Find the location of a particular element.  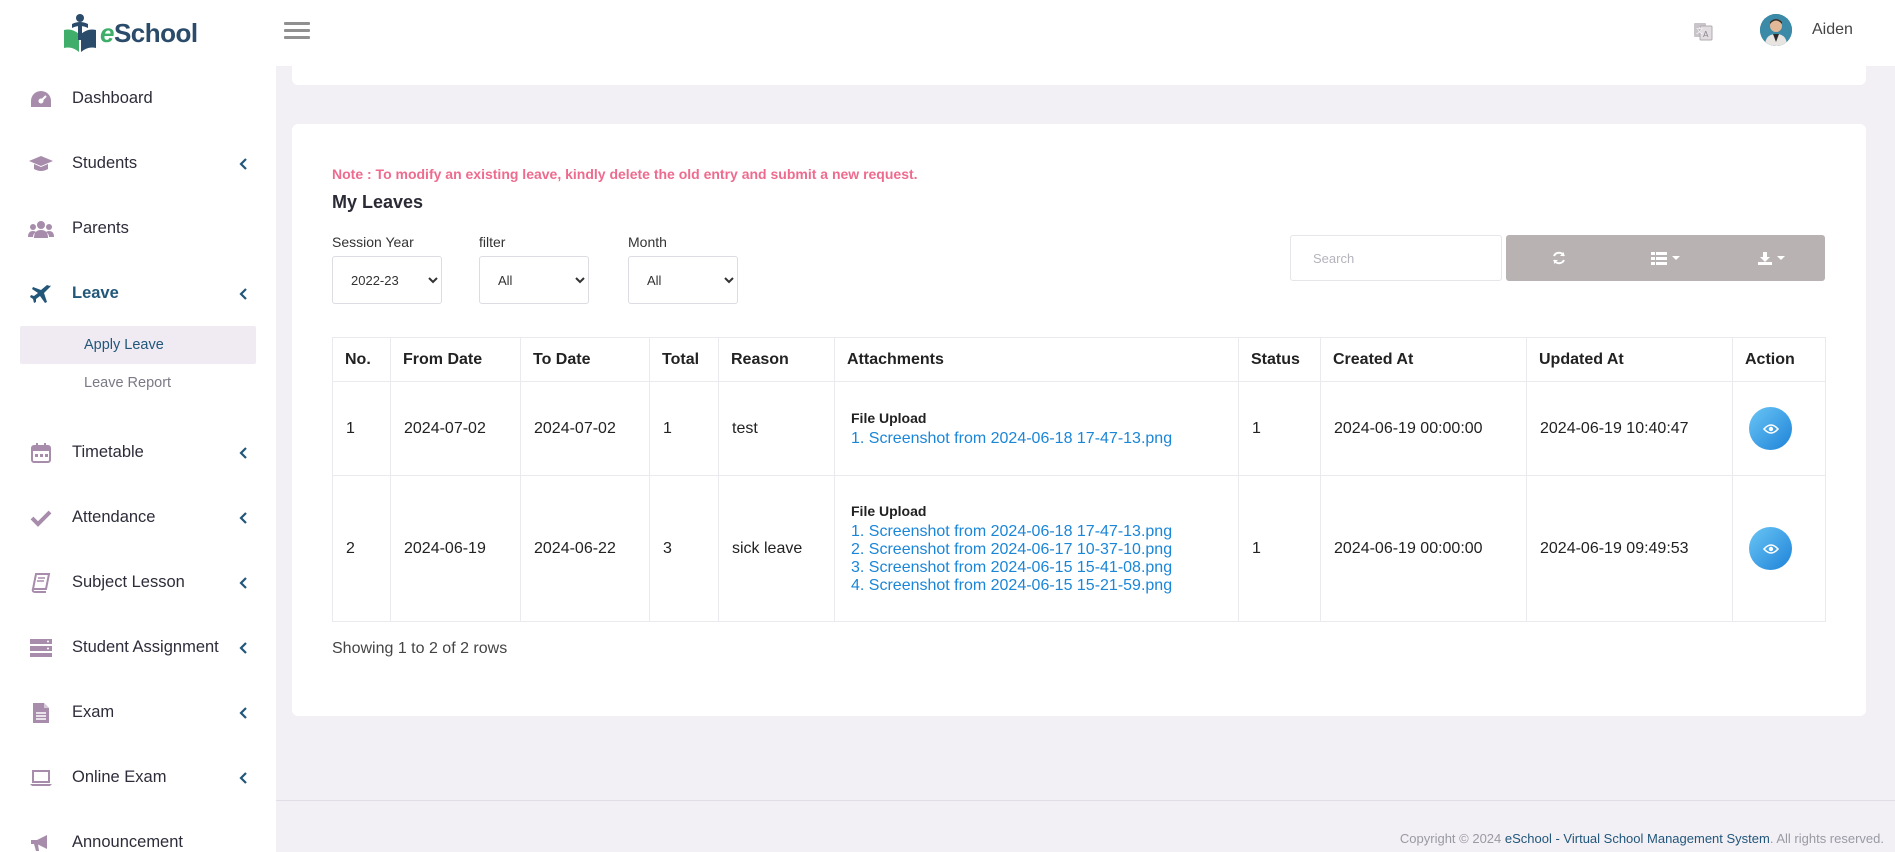

sidebar-item-subject-lesson: Subject Lesson is located at coordinates (138, 582).